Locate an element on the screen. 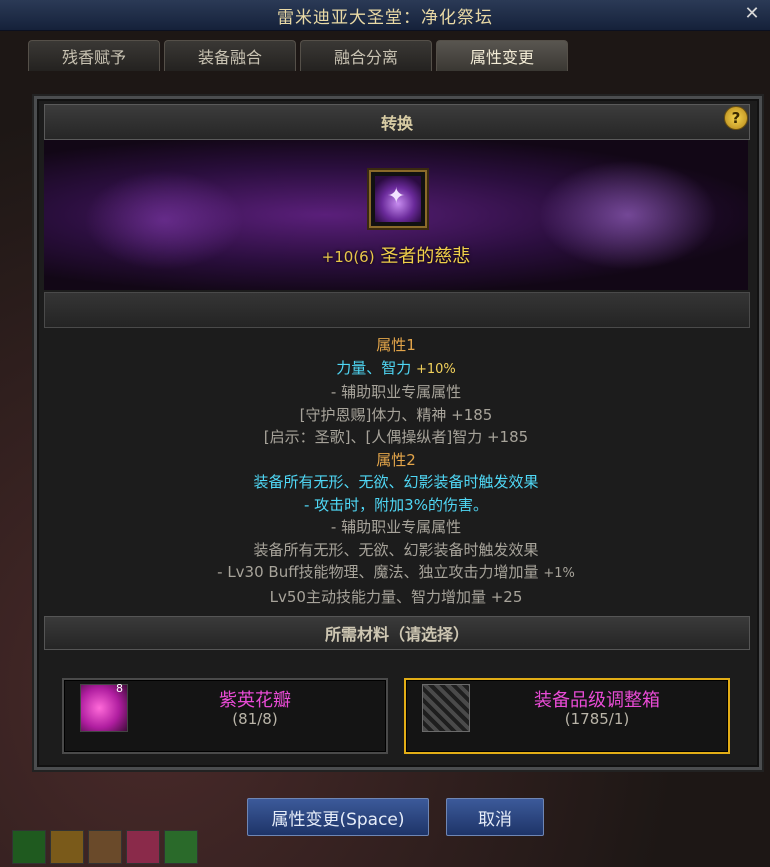  attr1-main-text: 力量、智力 is located at coordinates (374, 367).